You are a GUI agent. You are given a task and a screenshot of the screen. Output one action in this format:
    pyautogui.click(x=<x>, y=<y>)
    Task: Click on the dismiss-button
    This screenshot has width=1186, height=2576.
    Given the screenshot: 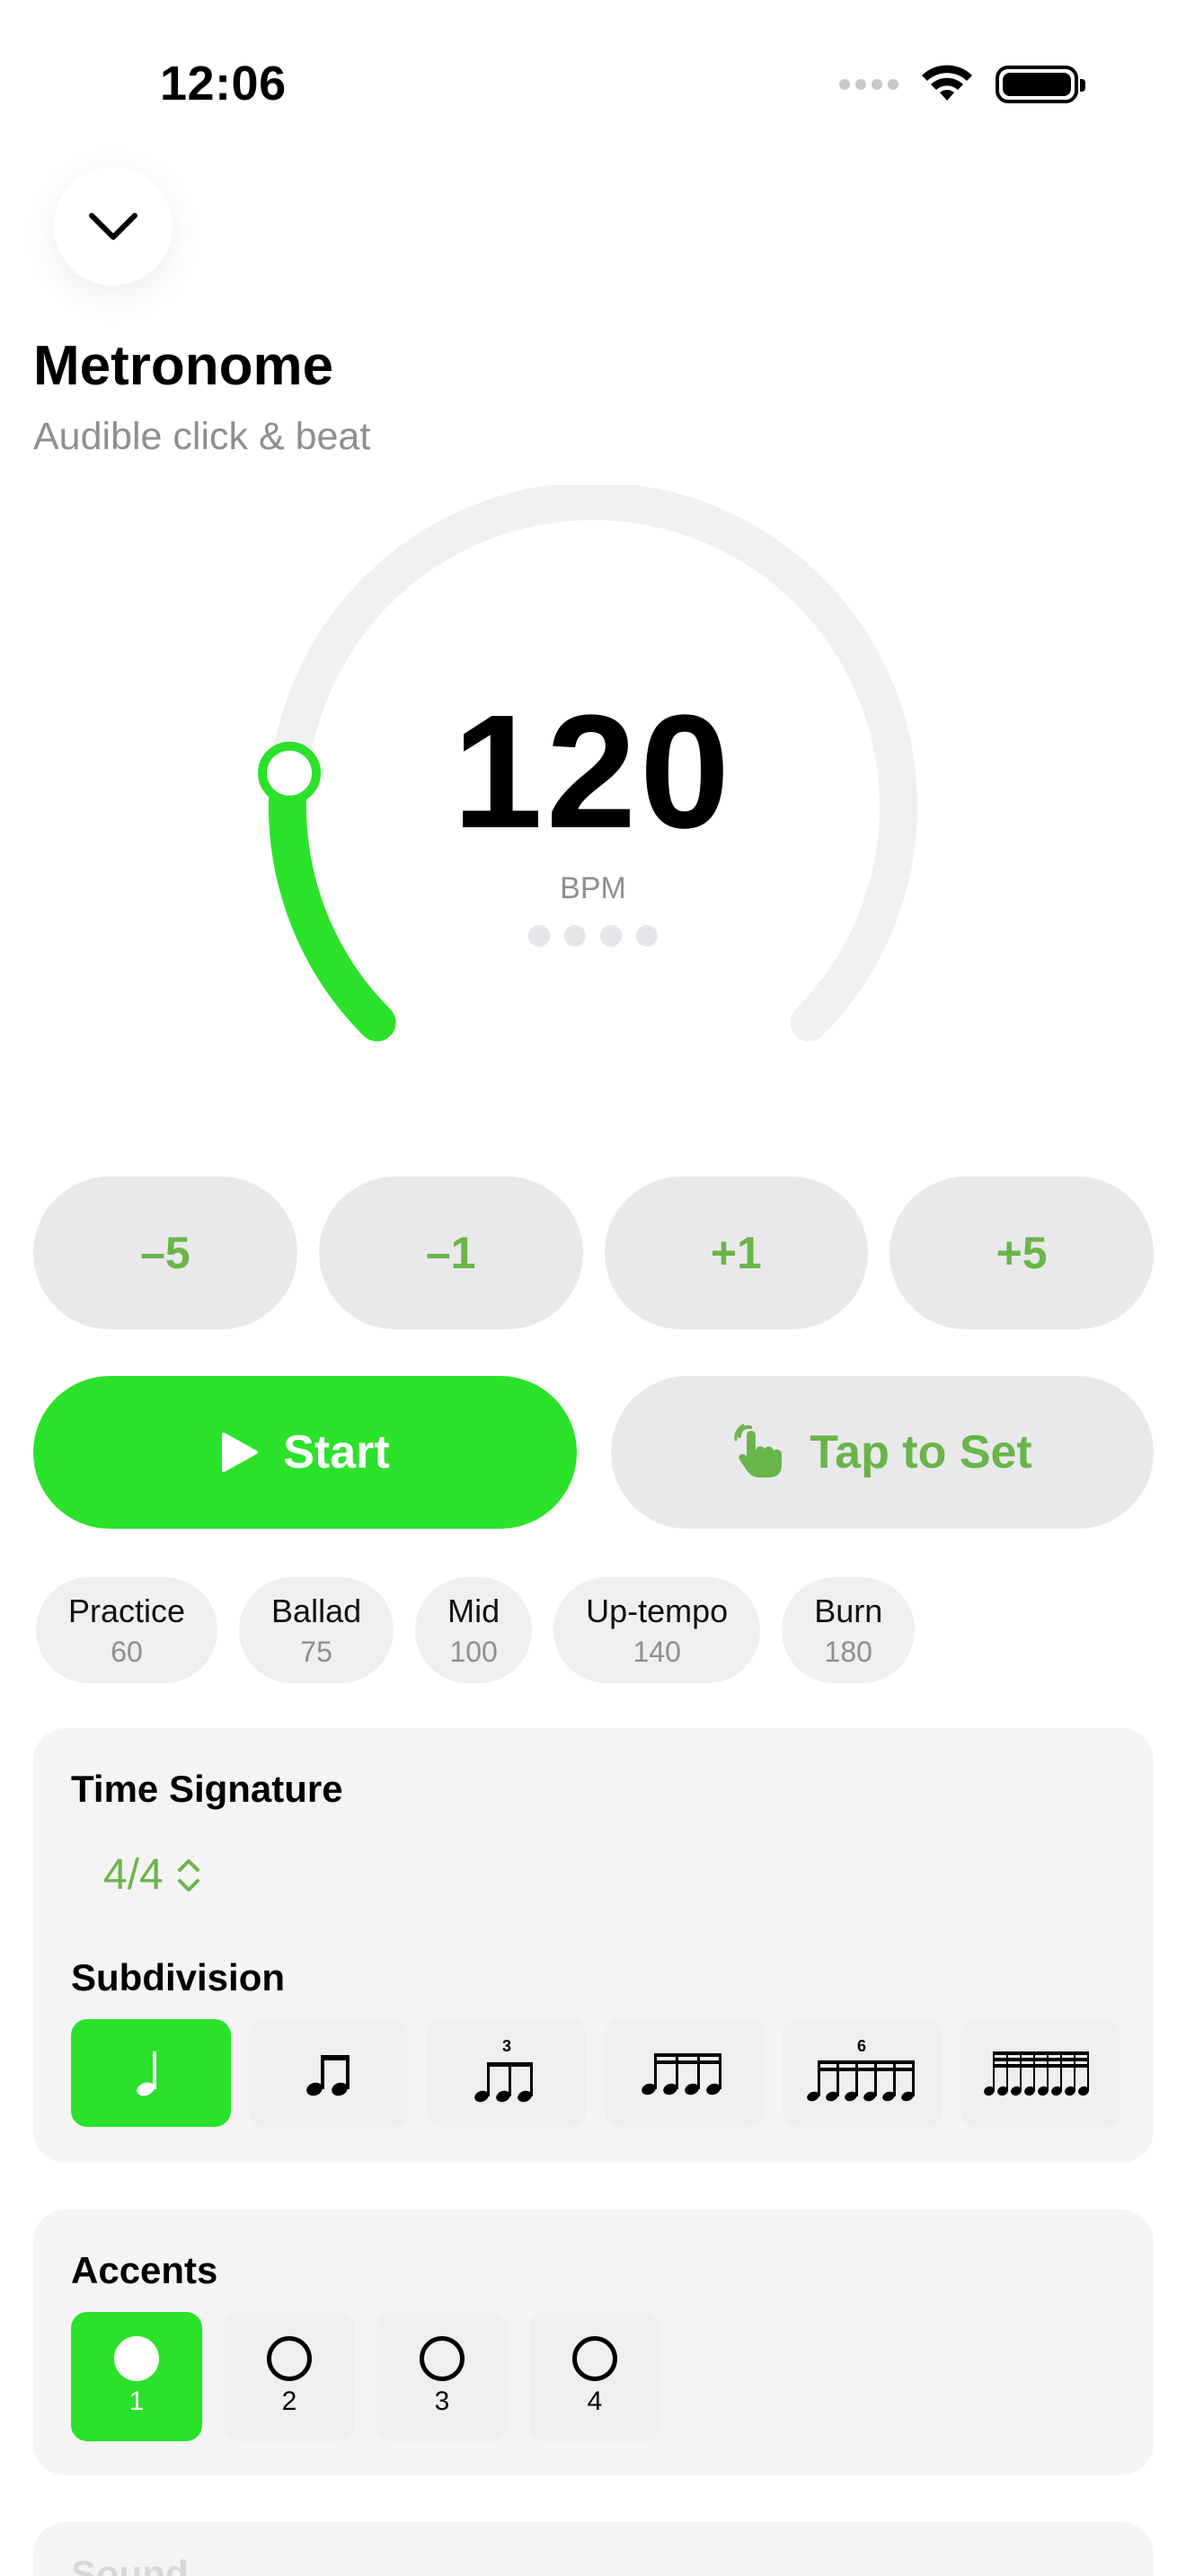 What is the action you would take?
    pyautogui.click(x=113, y=226)
    